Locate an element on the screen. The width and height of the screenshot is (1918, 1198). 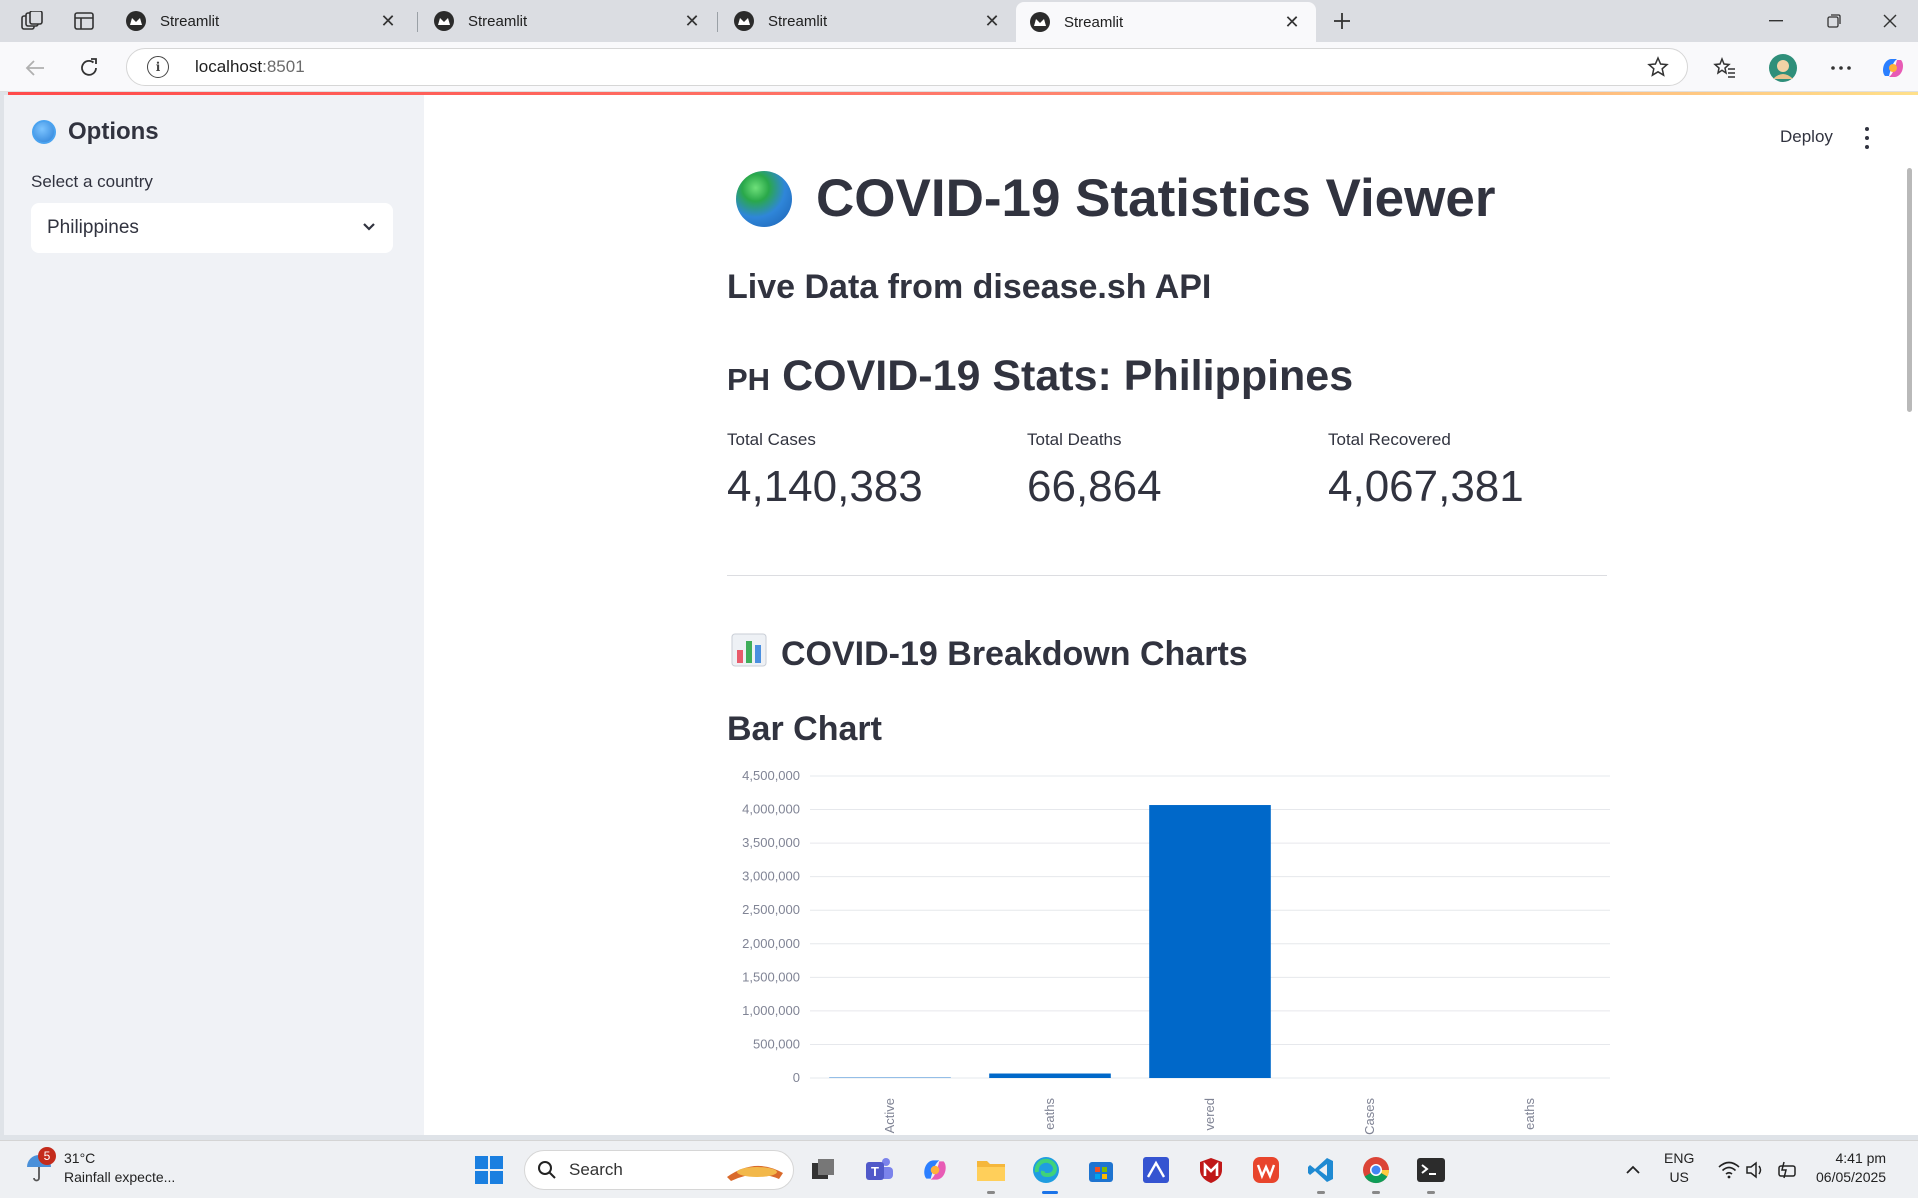
x-tick-label: Active is located at coordinates (889, 1115).